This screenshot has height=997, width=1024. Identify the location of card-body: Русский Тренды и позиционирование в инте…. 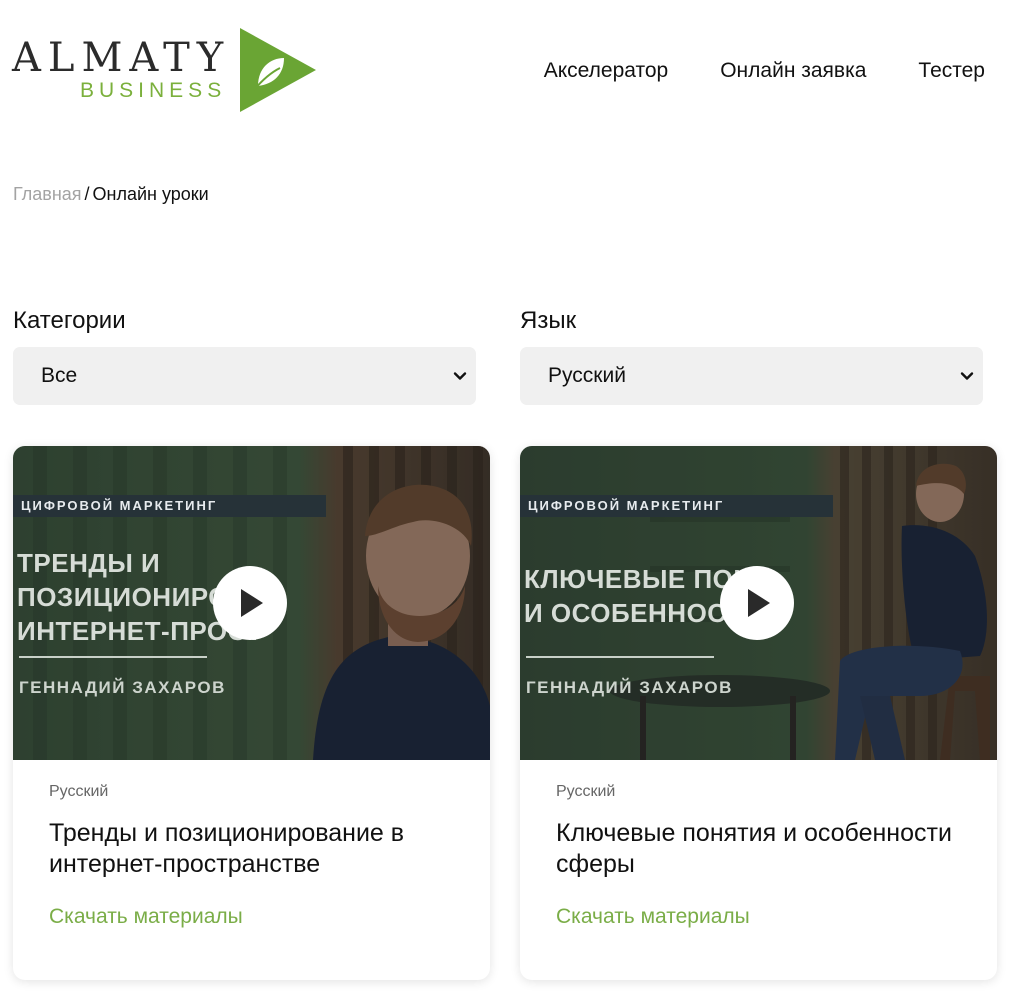
(255, 831).